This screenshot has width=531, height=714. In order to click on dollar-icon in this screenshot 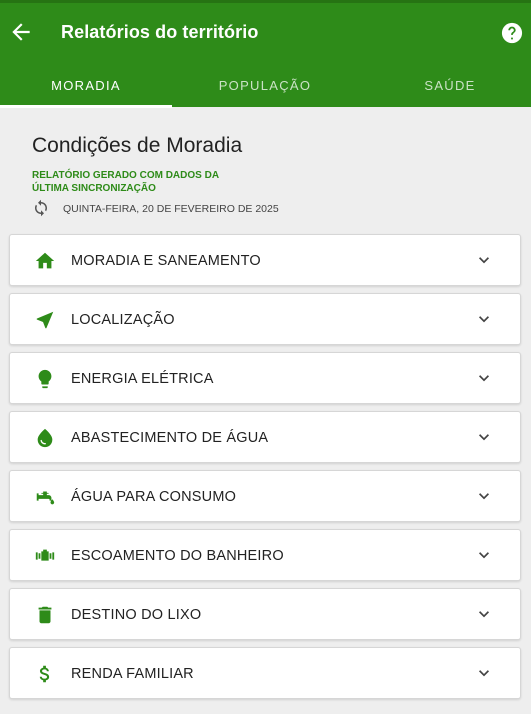, I will do `click(45, 674)`.